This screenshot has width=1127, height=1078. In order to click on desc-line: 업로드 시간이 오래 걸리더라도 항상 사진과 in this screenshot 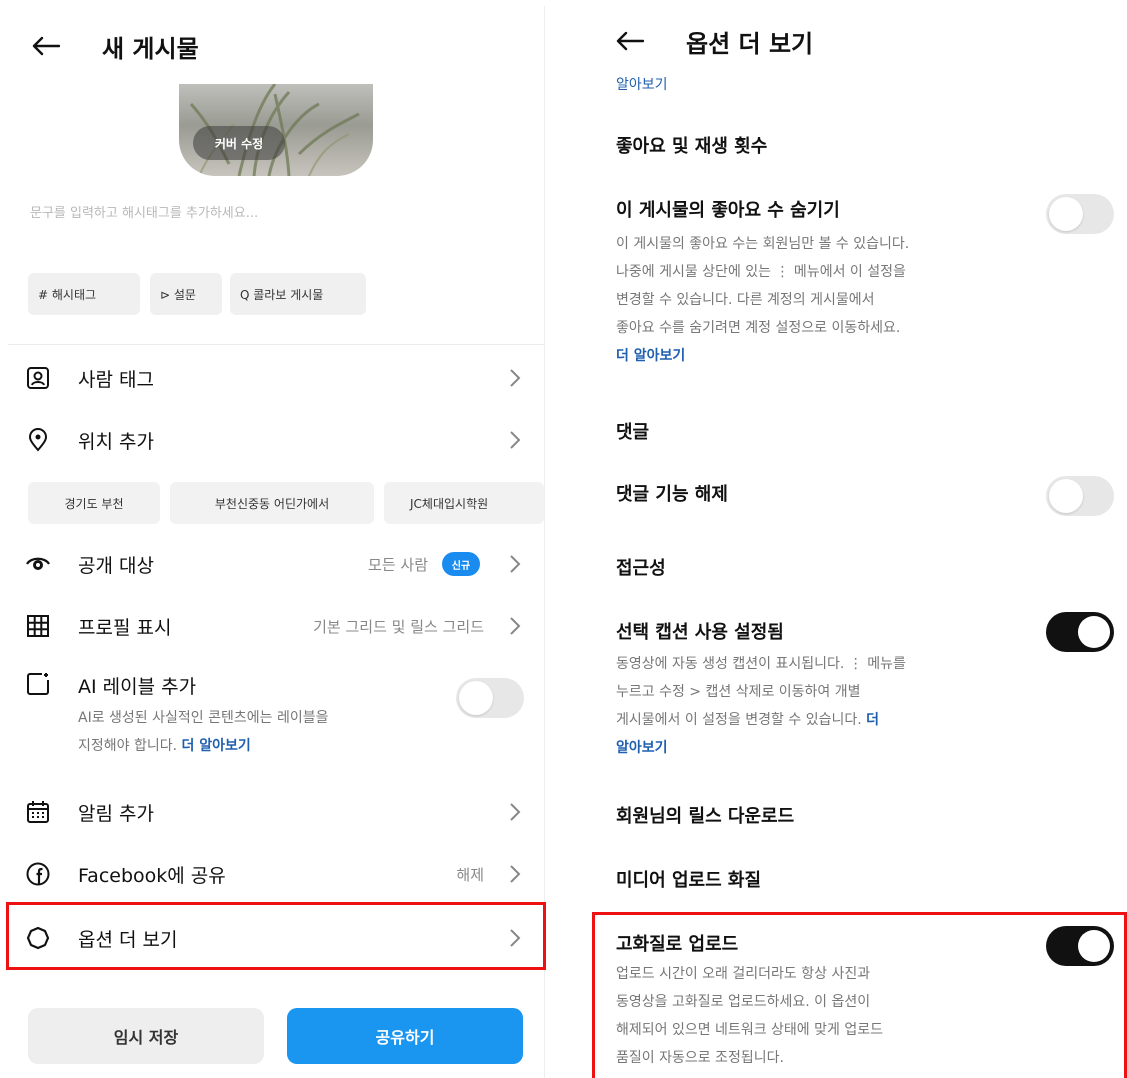, I will do `click(743, 974)`.